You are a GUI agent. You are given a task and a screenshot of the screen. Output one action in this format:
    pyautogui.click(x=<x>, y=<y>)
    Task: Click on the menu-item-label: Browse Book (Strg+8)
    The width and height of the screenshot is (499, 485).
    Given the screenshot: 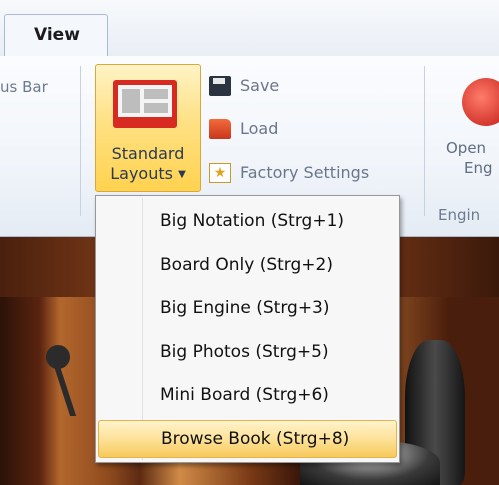 What is the action you would take?
    pyautogui.click(x=255, y=439)
    